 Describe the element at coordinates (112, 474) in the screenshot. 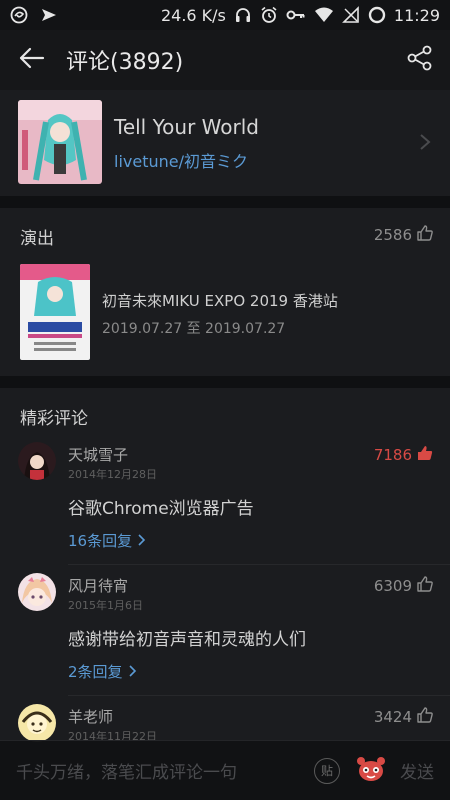

I see `comment-date: 2014年12月28日` at that location.